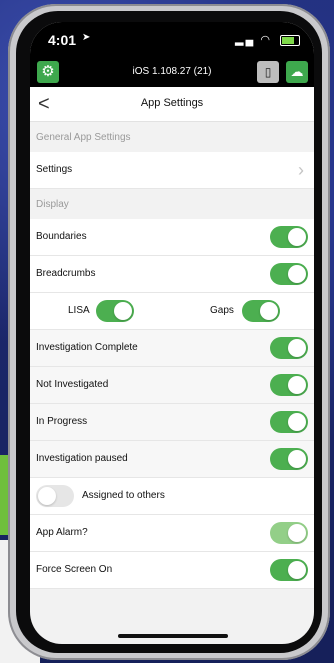 This screenshot has height=663, width=334. Describe the element at coordinates (87, 347) in the screenshot. I see `investigation-complete-label: Investigation Complete` at that location.